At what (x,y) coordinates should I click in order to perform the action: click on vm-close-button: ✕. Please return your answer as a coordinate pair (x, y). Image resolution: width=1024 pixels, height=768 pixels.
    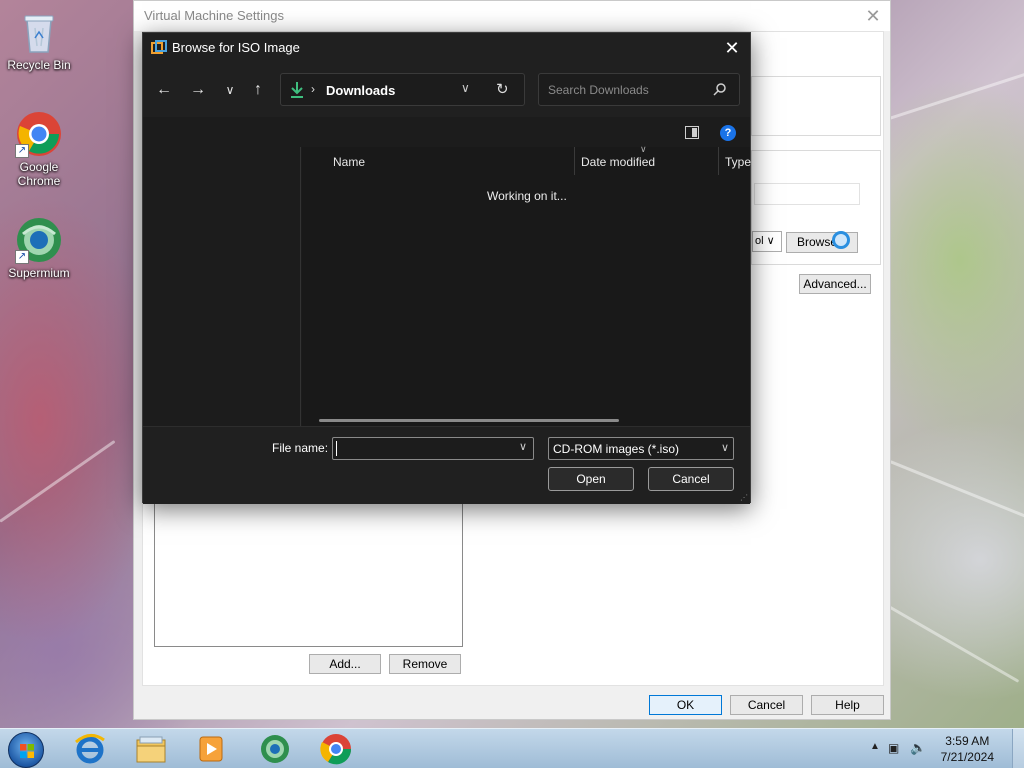
    Looking at the image, I should click on (873, 16).